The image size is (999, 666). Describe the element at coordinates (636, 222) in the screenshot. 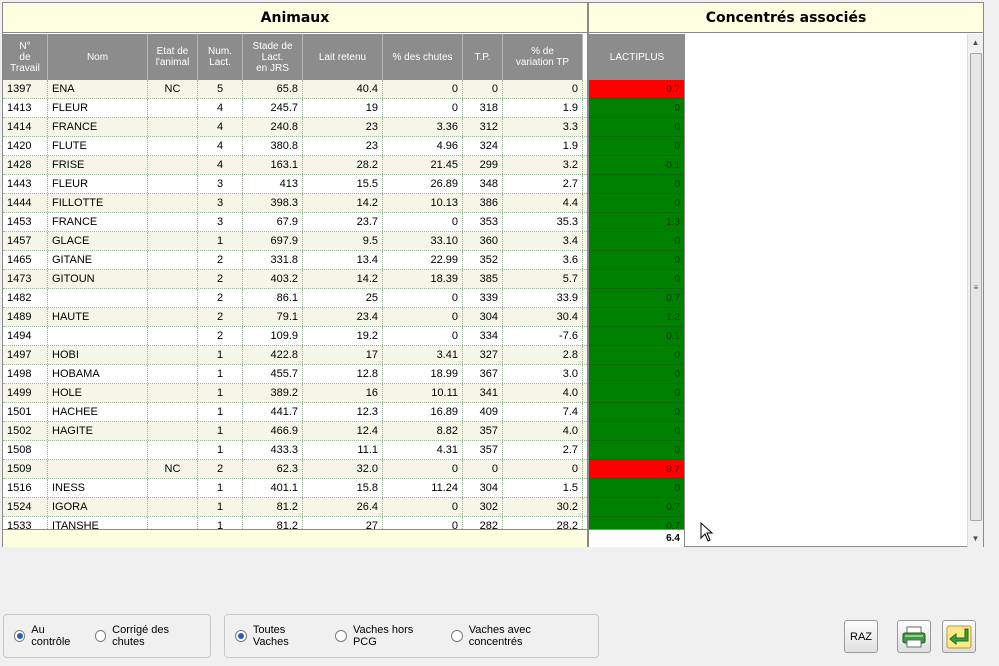

I see `lactiplus-cell: 1.3` at that location.